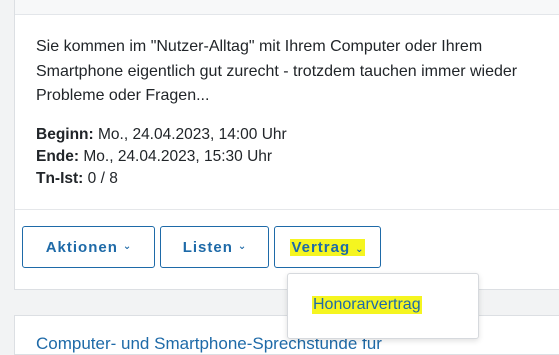  Describe the element at coordinates (287, 7) in the screenshot. I see `card-header-strip` at that location.